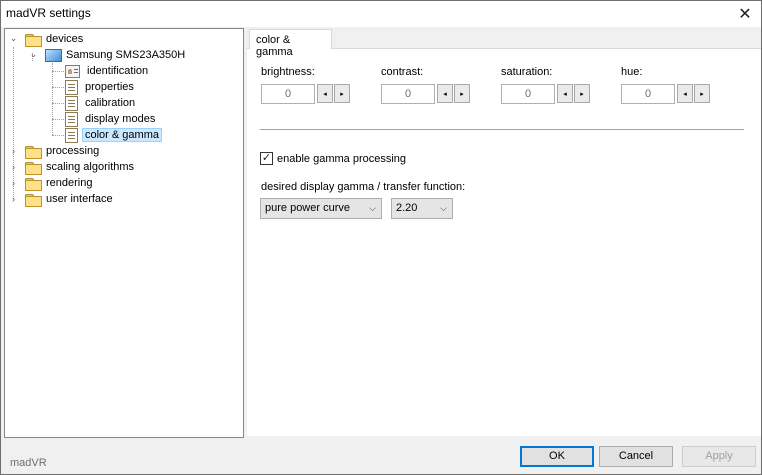  What do you see at coordinates (110, 103) in the screenshot?
I see `tree-item-label: calibration` at bounding box center [110, 103].